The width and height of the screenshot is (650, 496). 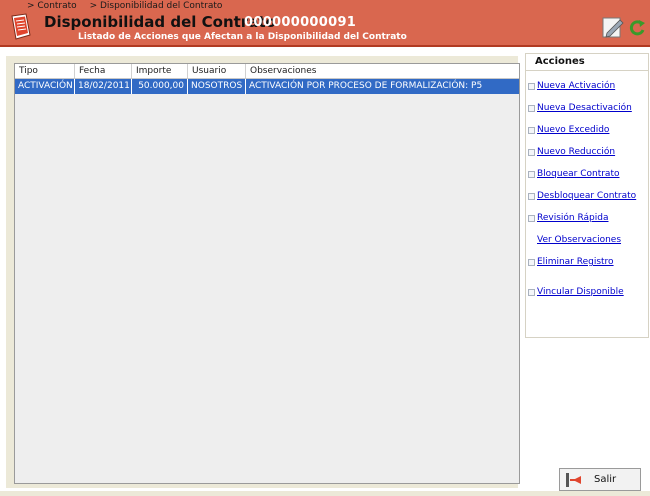 What do you see at coordinates (160, 22) in the screenshot?
I see `page-title: Disponibilidad del Contrato` at bounding box center [160, 22].